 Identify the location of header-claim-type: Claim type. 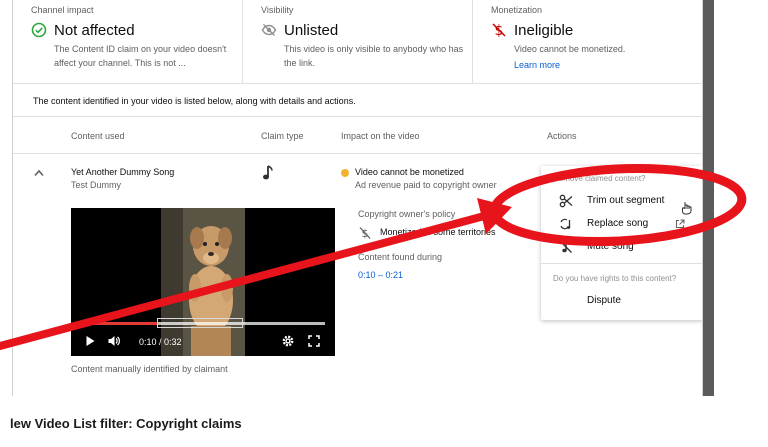
(282, 136).